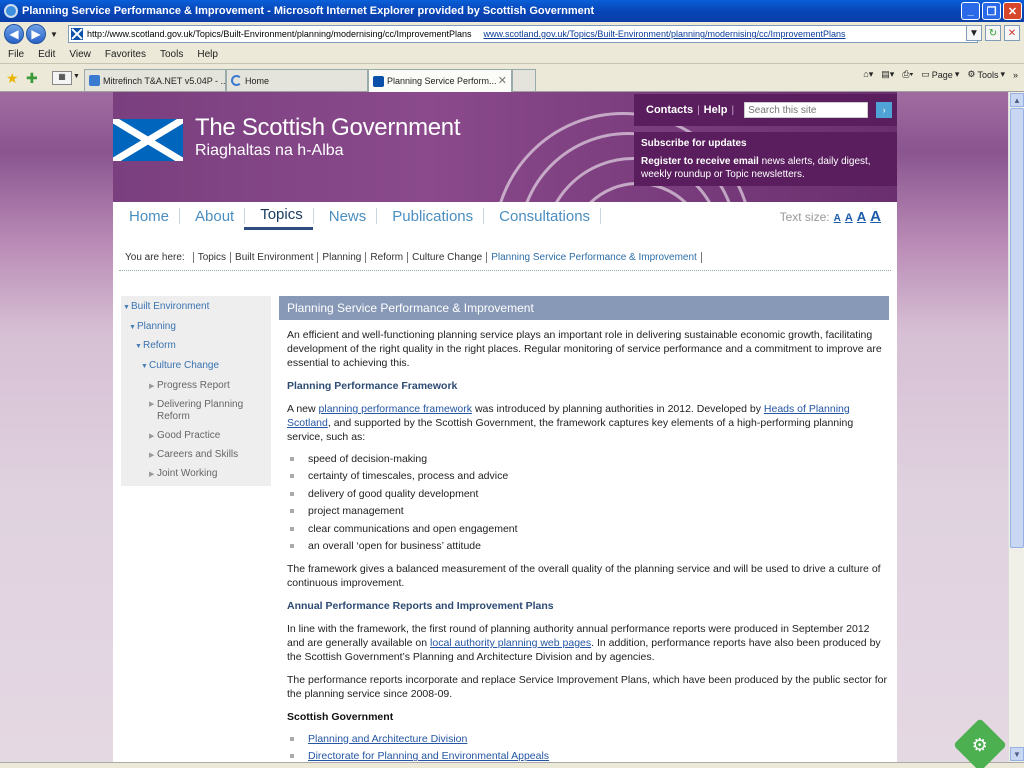  What do you see at coordinates (444, 257) in the screenshot?
I see `breadcrumb-culture-change: Culture Change` at bounding box center [444, 257].